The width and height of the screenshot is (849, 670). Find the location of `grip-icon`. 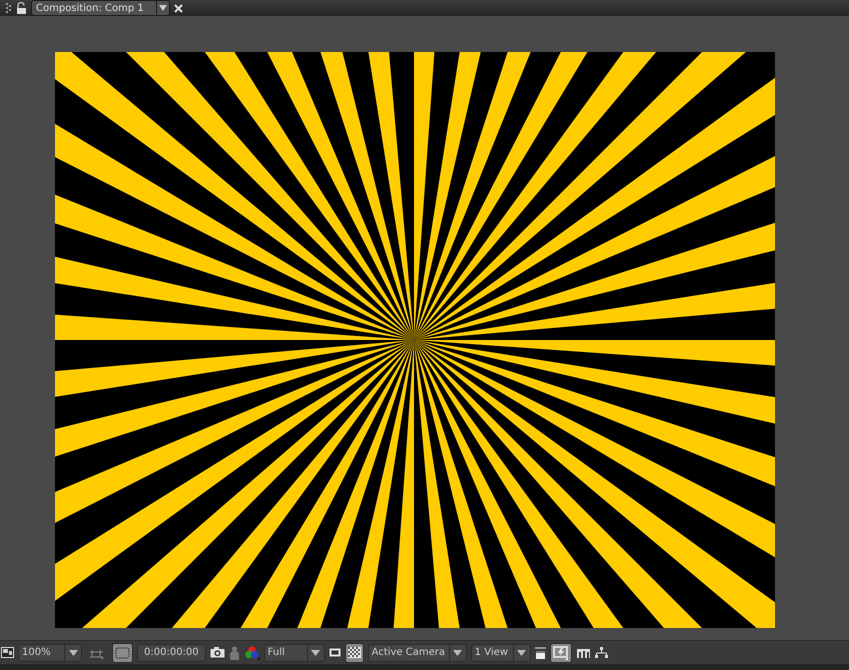

grip-icon is located at coordinates (9, 8).